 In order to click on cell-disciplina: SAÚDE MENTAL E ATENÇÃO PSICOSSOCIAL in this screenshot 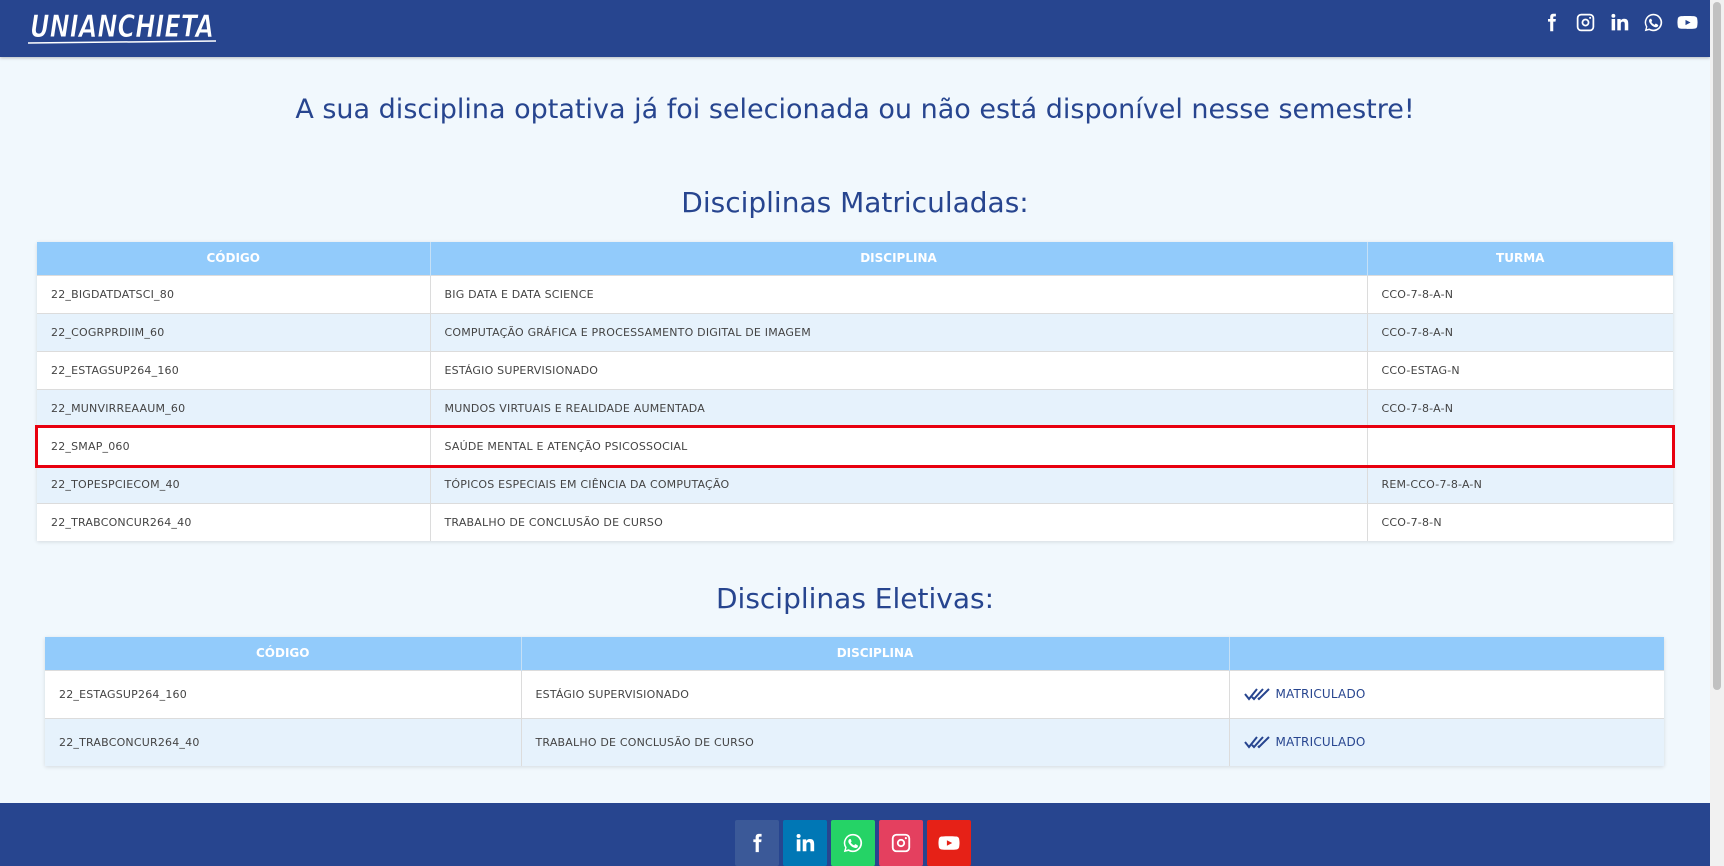, I will do `click(899, 445)`.